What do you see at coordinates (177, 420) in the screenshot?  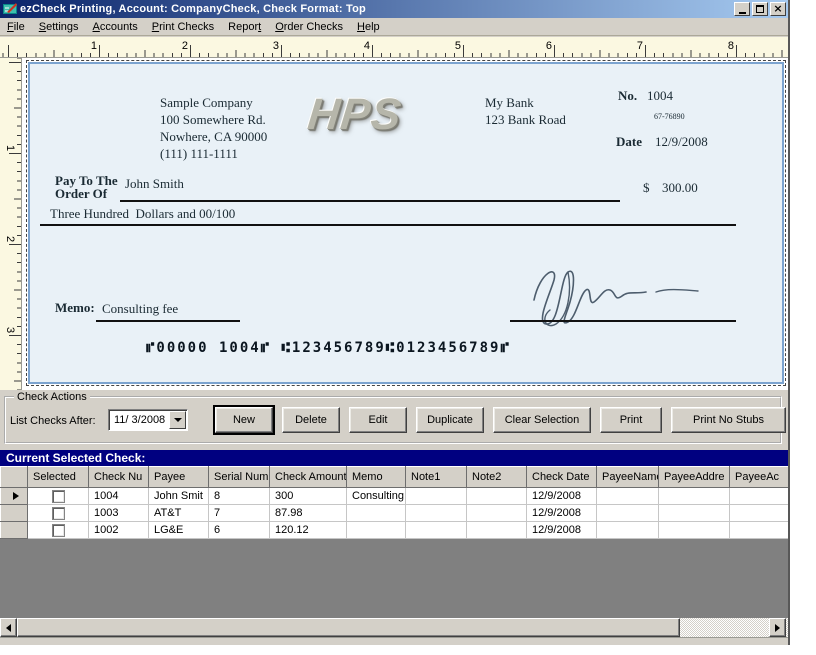 I see `datepicker-dropdown-button` at bounding box center [177, 420].